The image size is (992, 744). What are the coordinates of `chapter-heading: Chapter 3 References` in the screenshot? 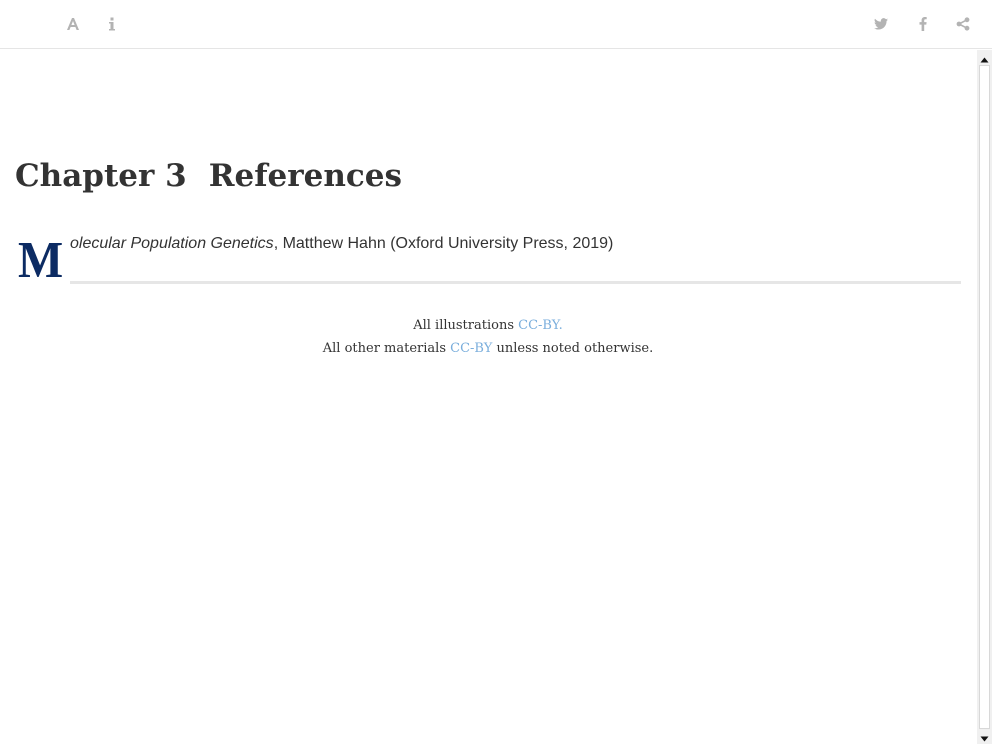 It's located at (208, 176).